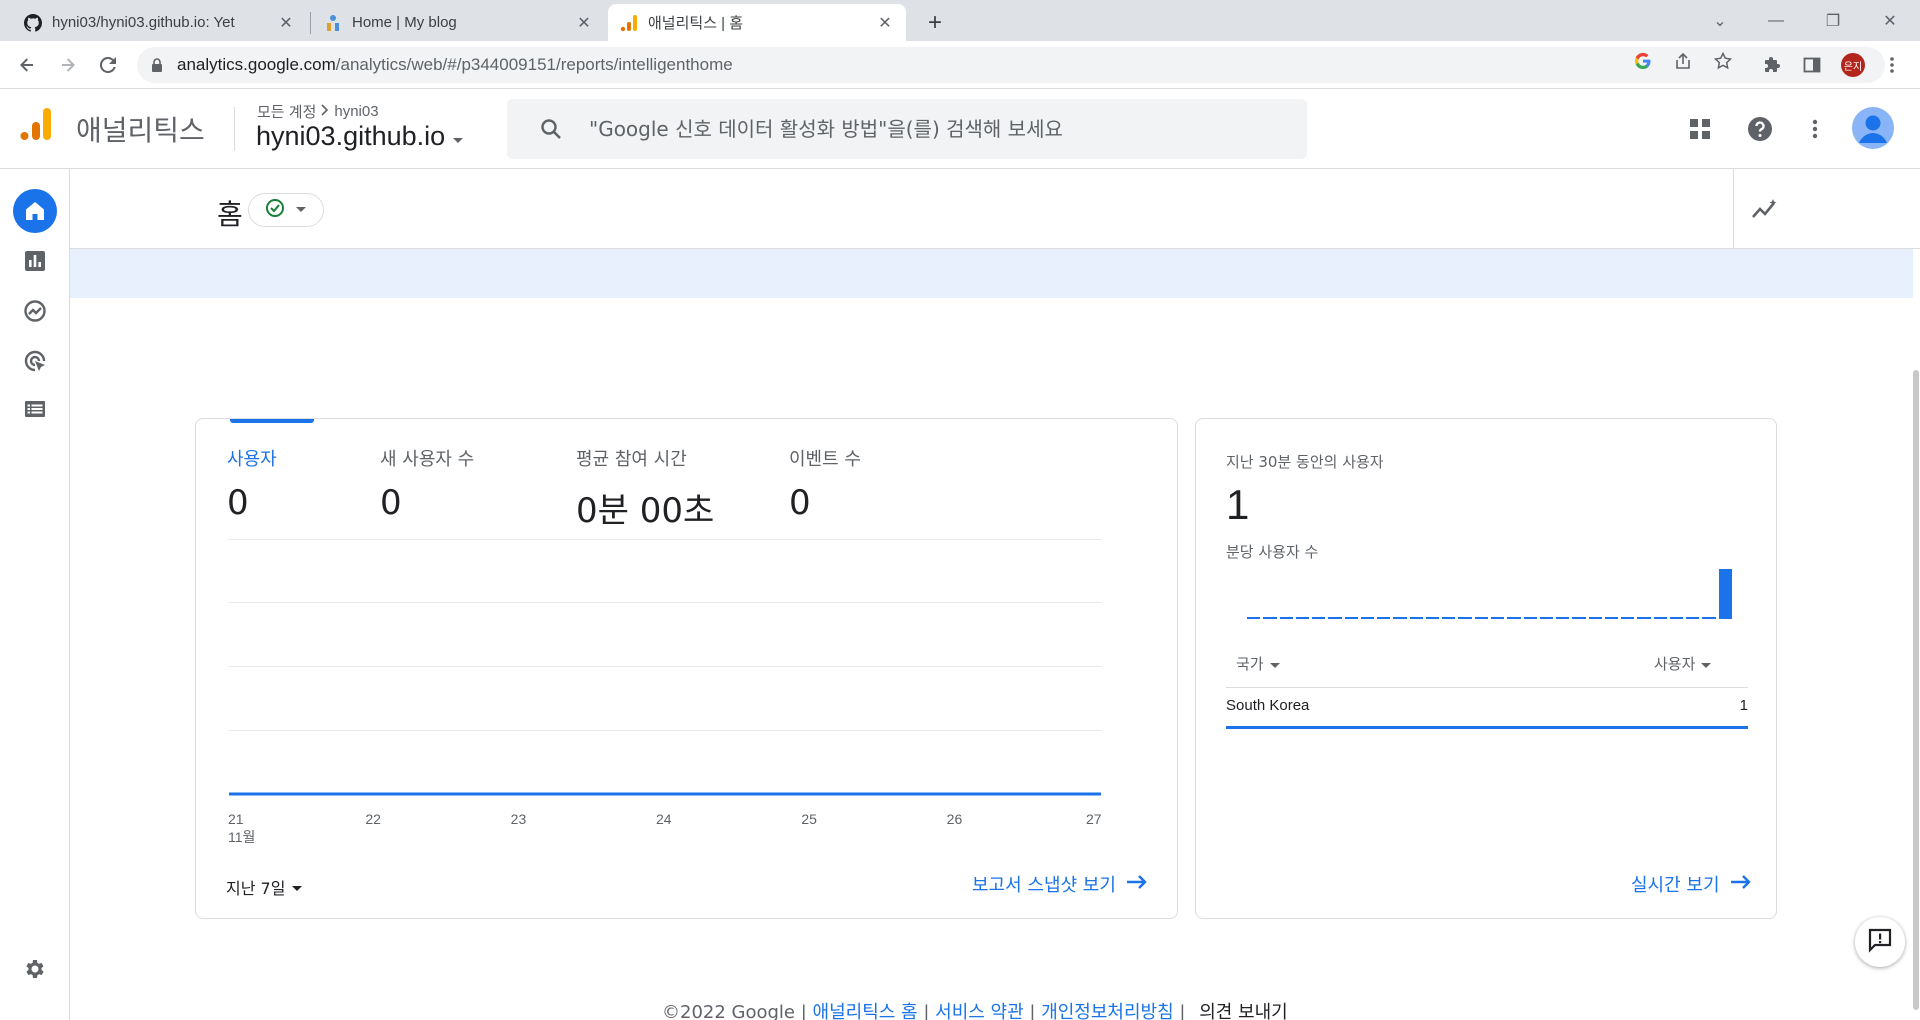 The width and height of the screenshot is (1920, 1020). What do you see at coordinates (35, 409) in the screenshot?
I see `configure-list-icon` at bounding box center [35, 409].